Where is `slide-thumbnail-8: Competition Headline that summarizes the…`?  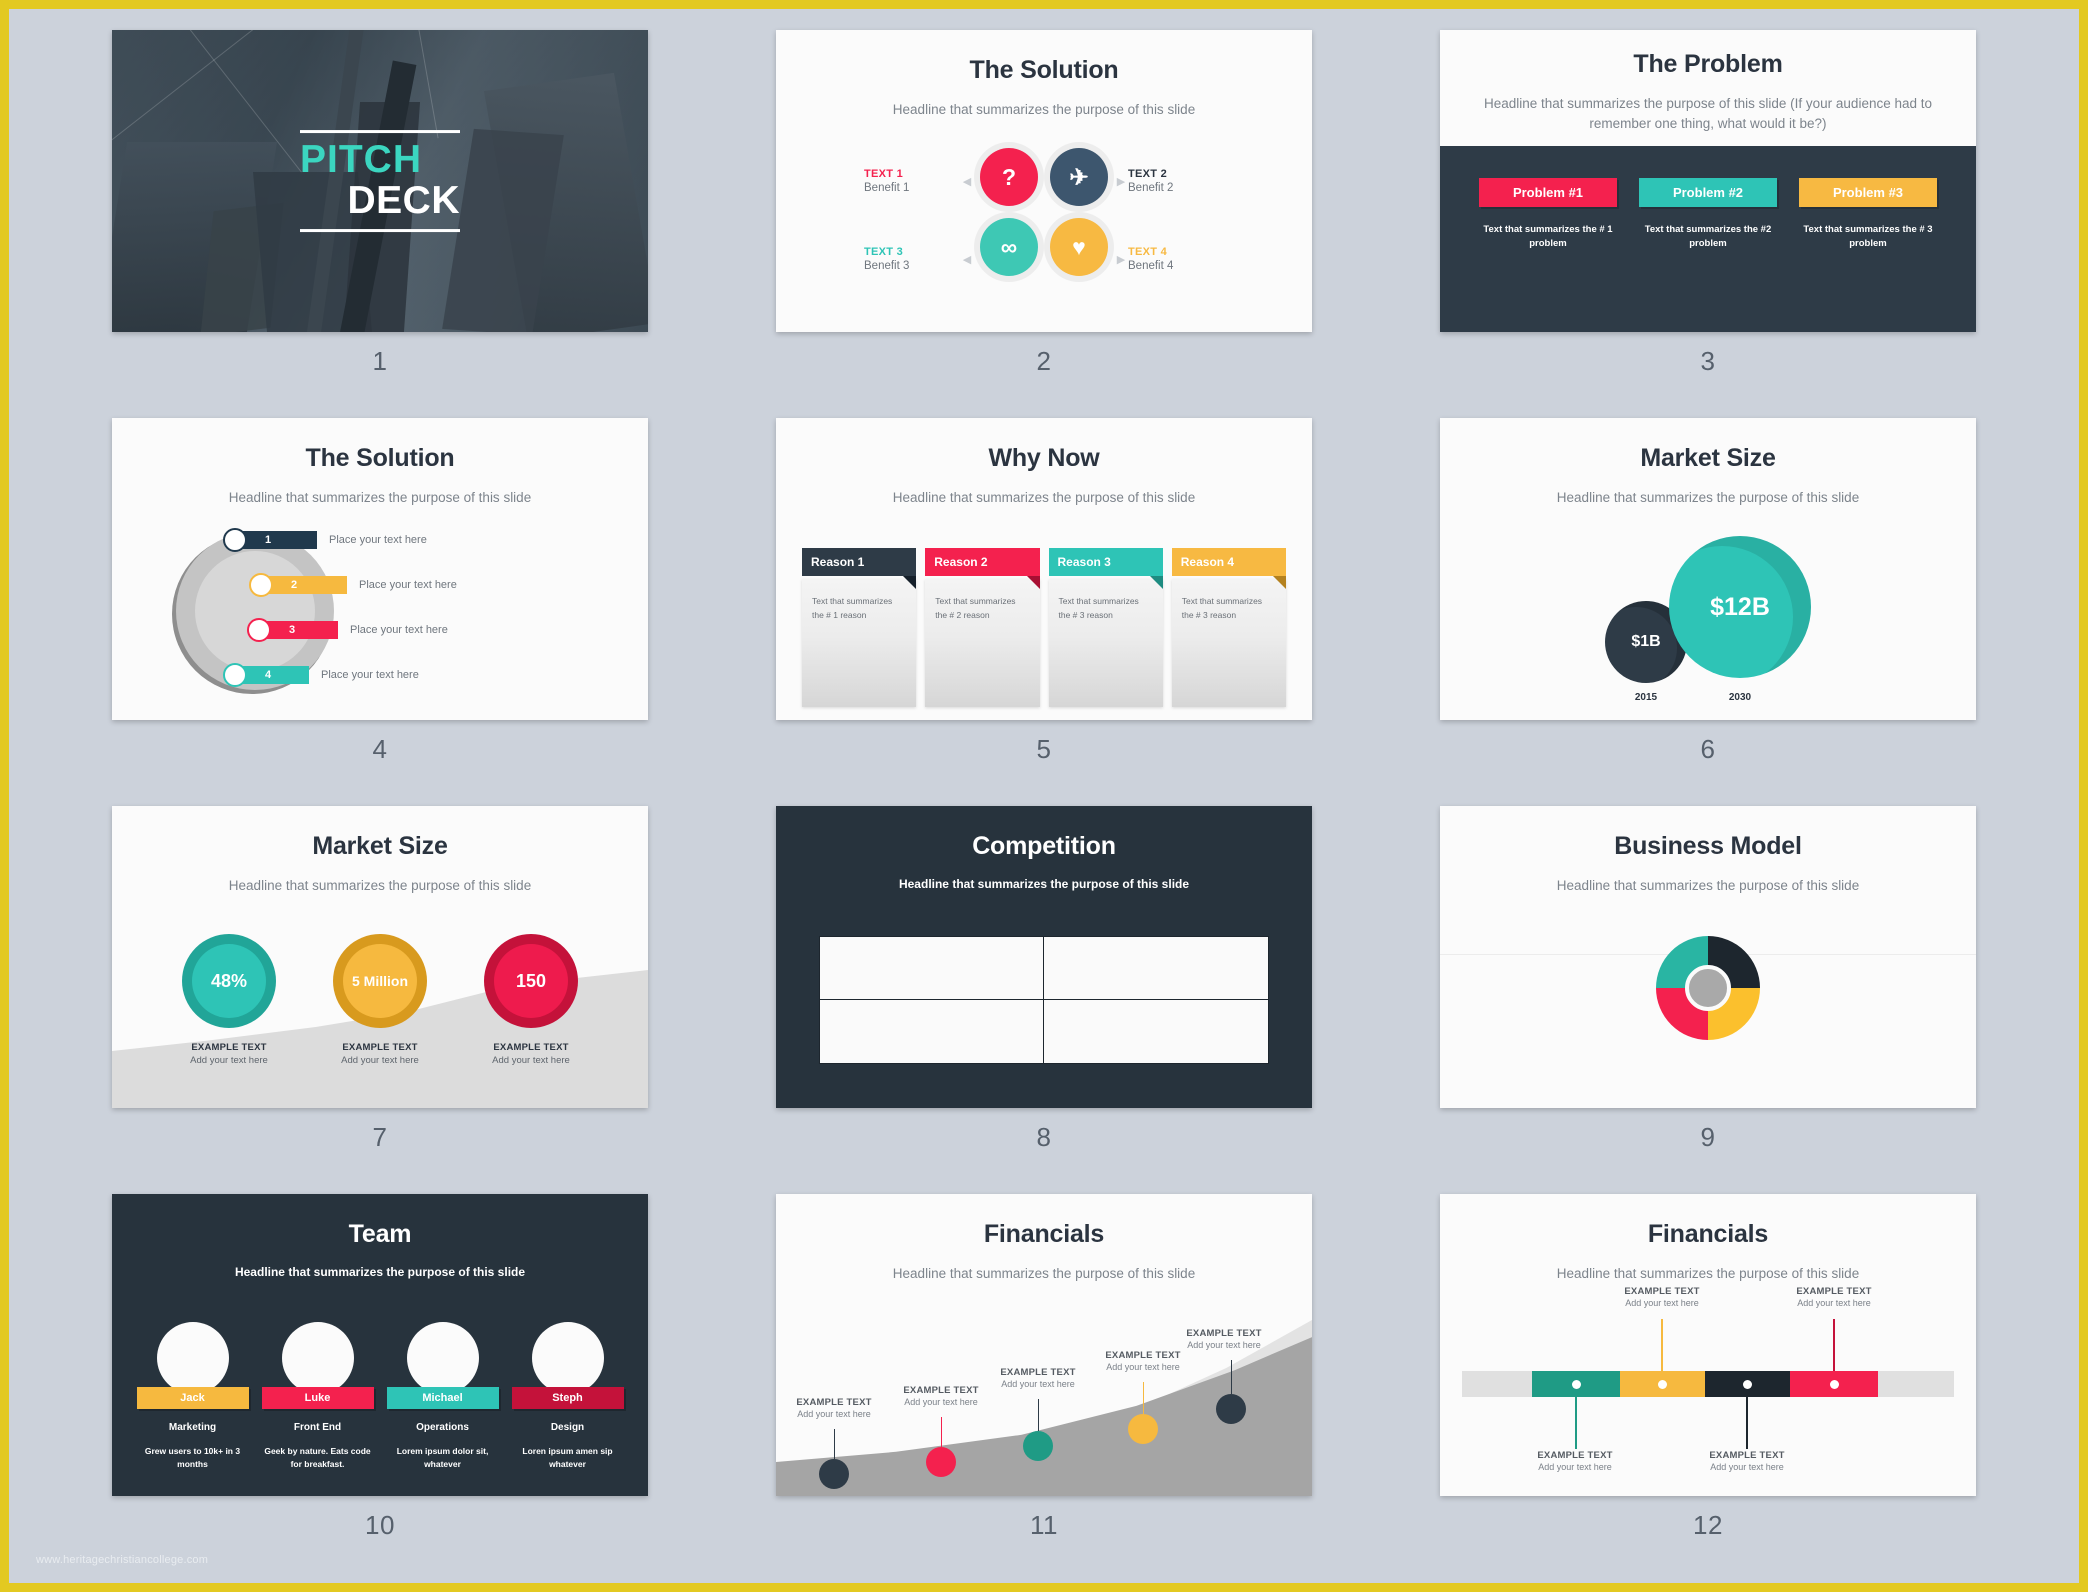
slide-thumbnail-8: Competition Headline that summarizes the… is located at coordinates (1044, 957).